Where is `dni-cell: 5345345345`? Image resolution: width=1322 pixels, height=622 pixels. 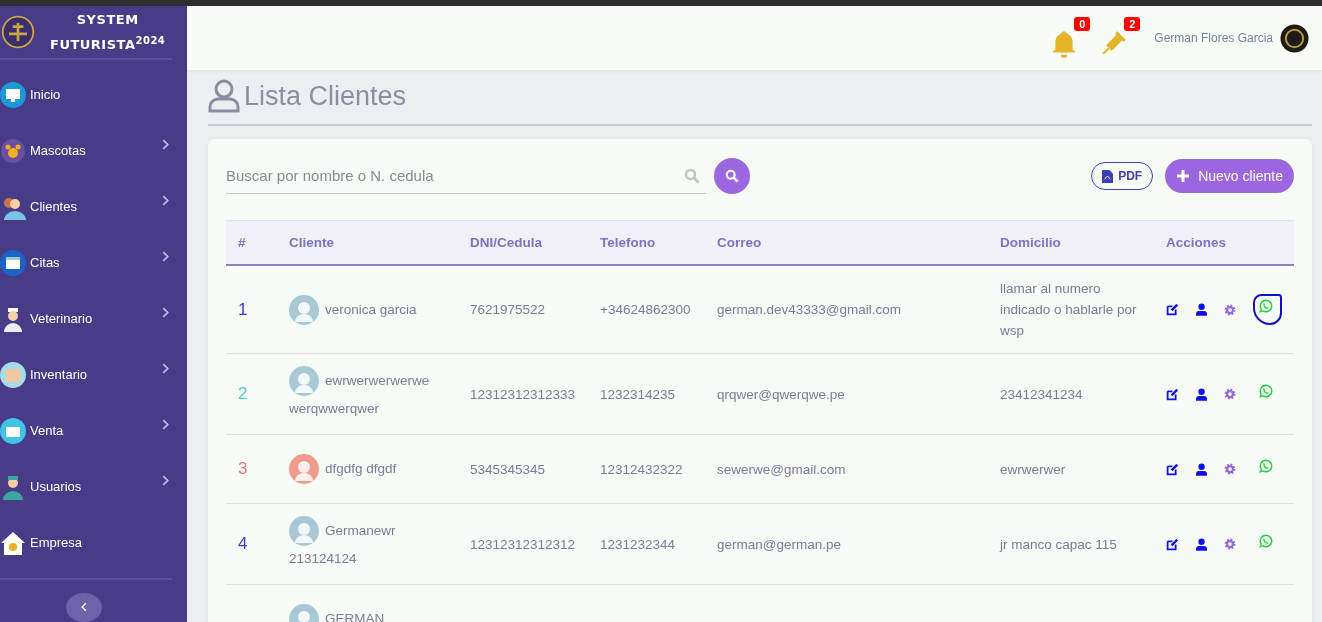
dni-cell: 5345345345 is located at coordinates (508, 469).